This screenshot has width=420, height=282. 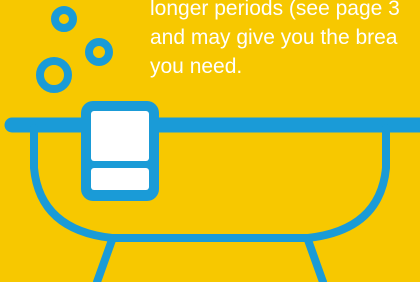 I want to click on towel-face, so click(x=120, y=136).